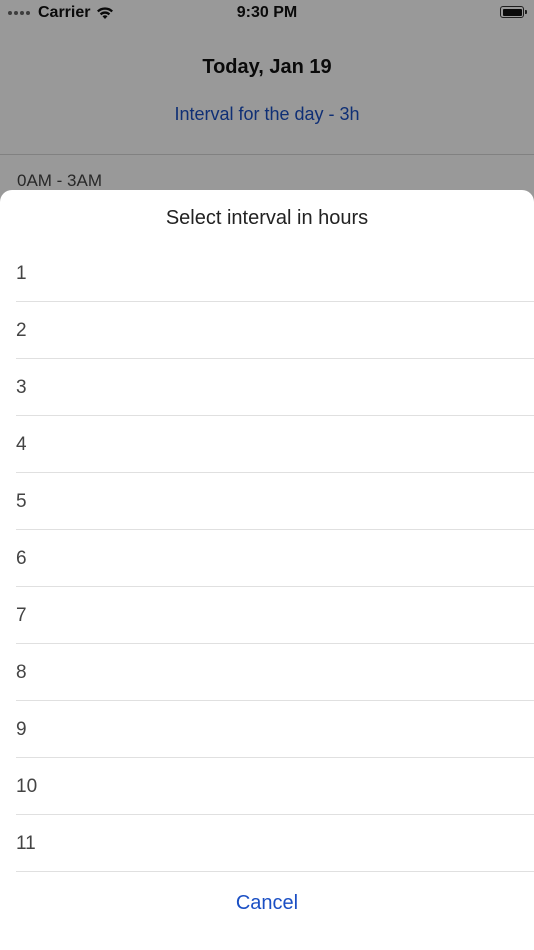  I want to click on interval-option-3: 3, so click(267, 387).